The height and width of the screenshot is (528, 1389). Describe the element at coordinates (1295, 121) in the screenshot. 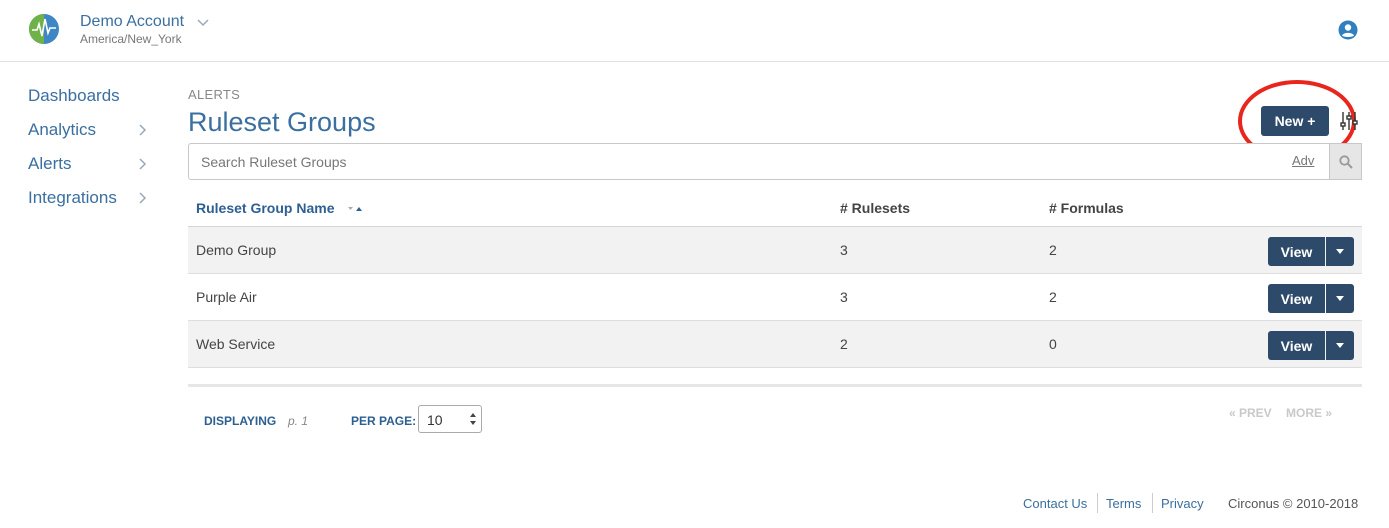

I see `new-button: New +` at that location.